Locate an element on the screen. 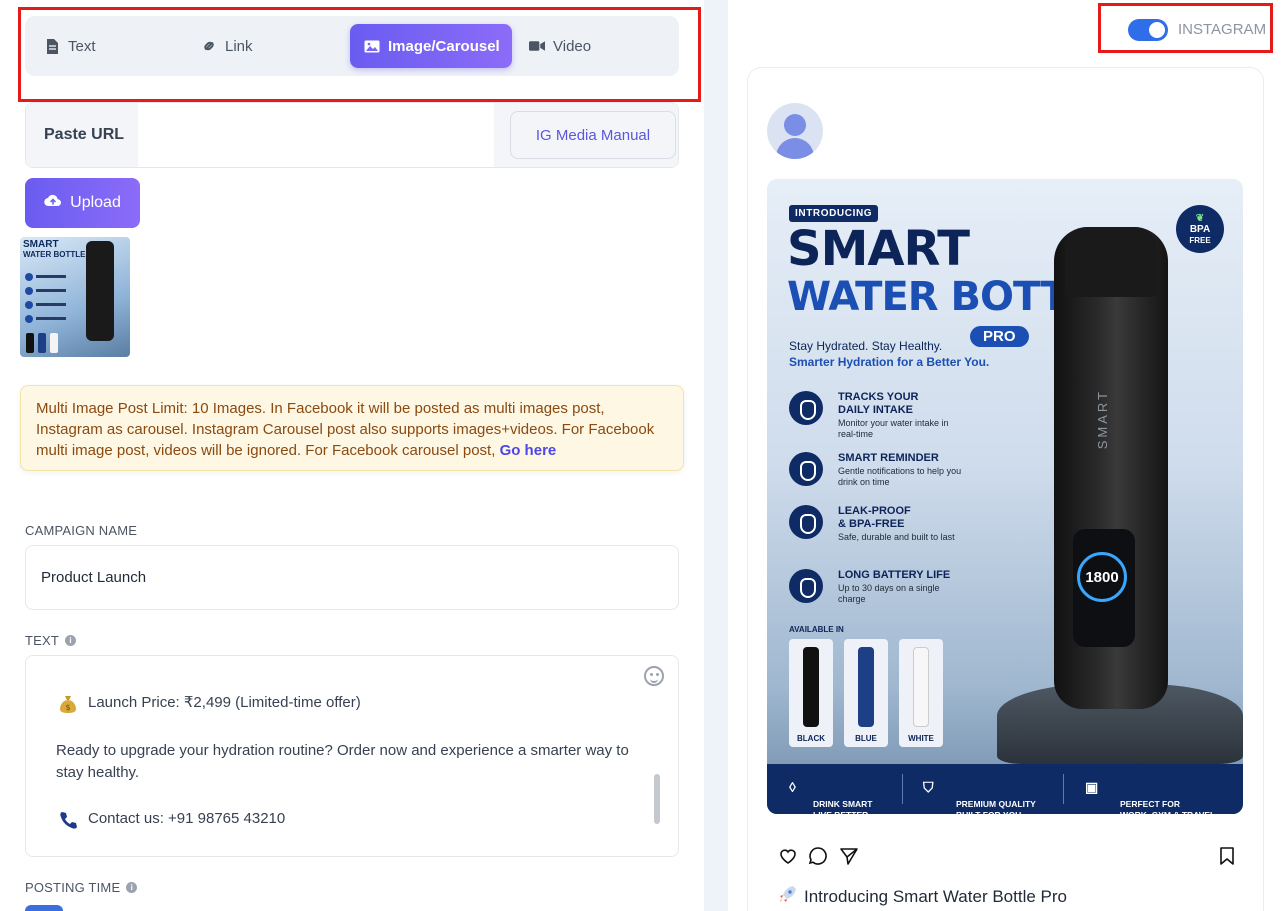 The height and width of the screenshot is (911, 1282). money-bag-icon: $ is located at coordinates (68, 704).